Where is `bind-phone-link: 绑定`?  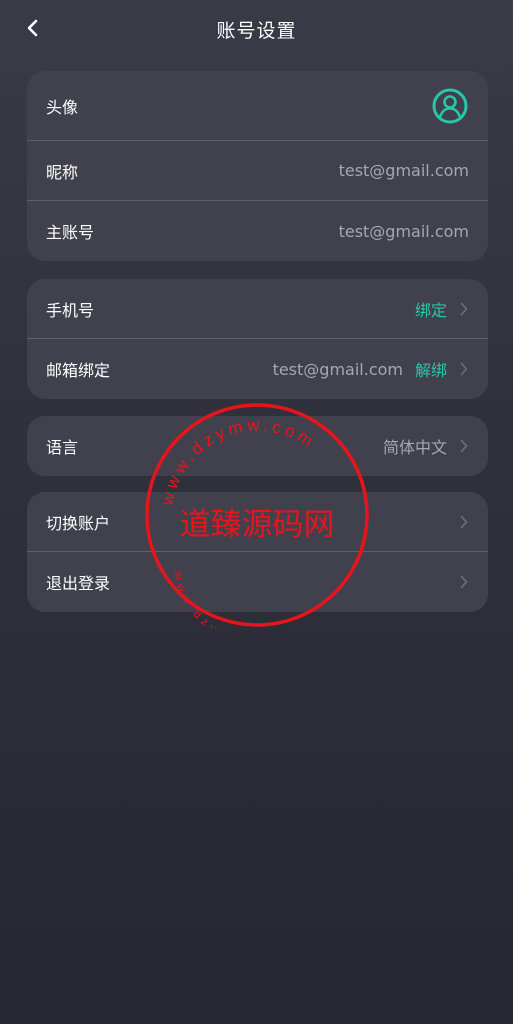
bind-phone-link: 绑定 is located at coordinates (431, 309).